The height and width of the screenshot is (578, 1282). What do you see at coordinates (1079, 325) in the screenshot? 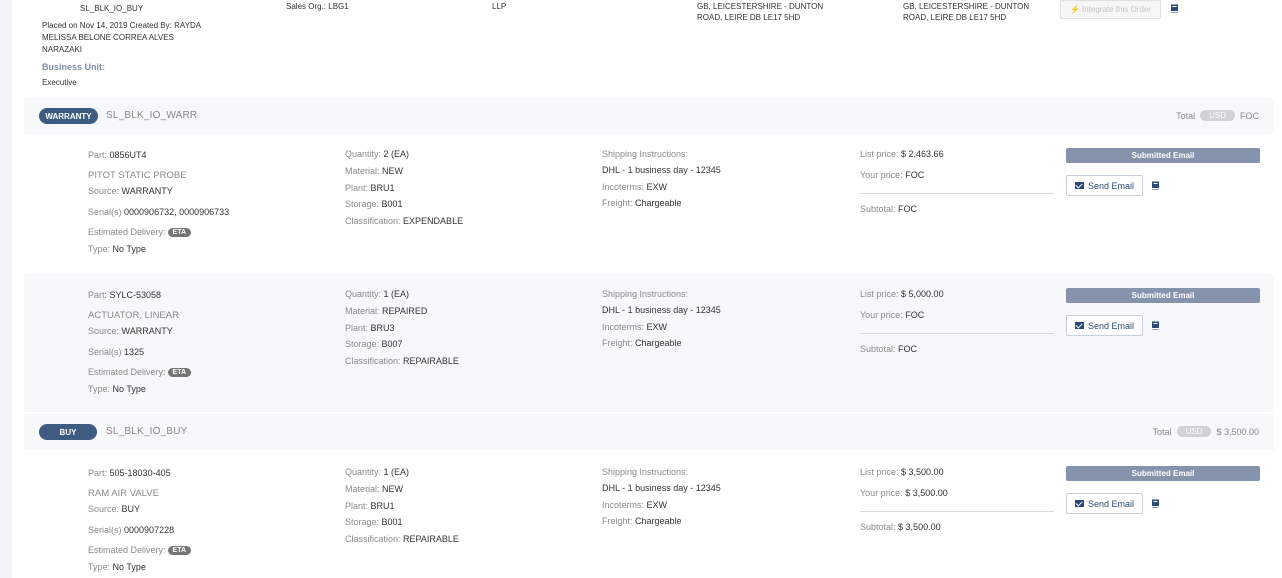
I see `envelope-icon` at bounding box center [1079, 325].